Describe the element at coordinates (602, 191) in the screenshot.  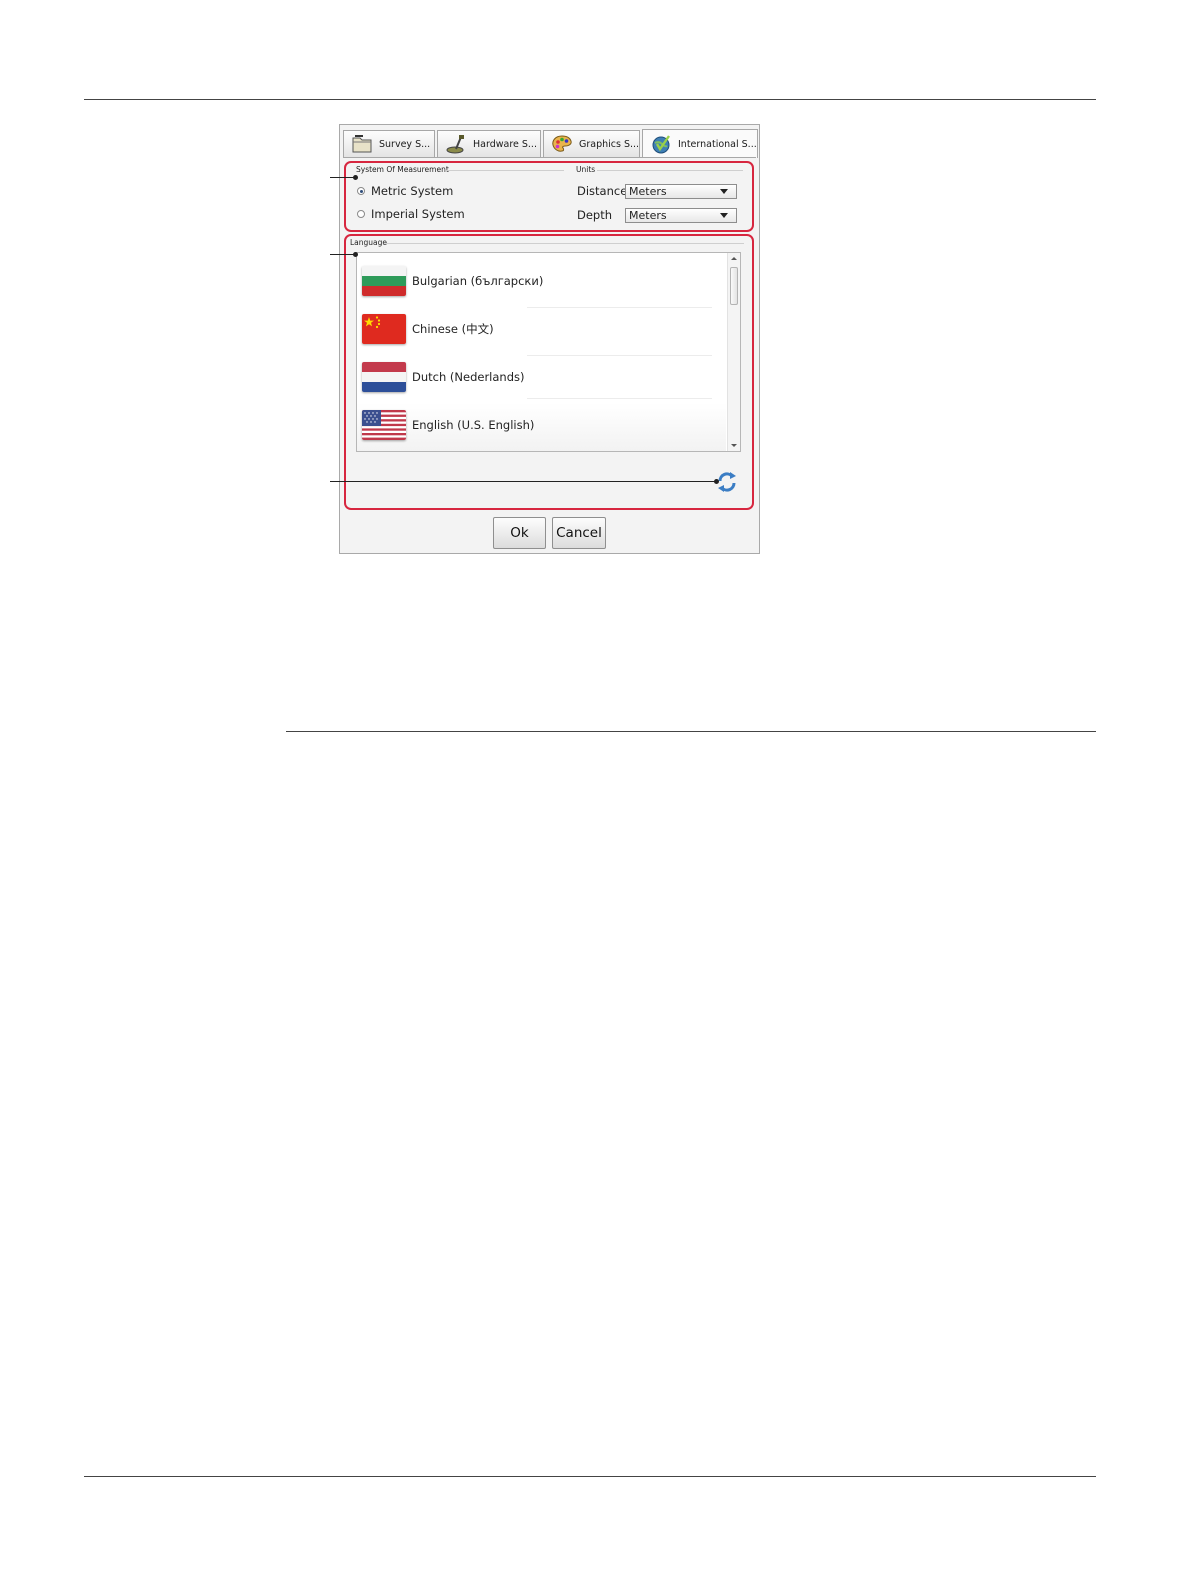
I see `distance-label: Distance` at that location.